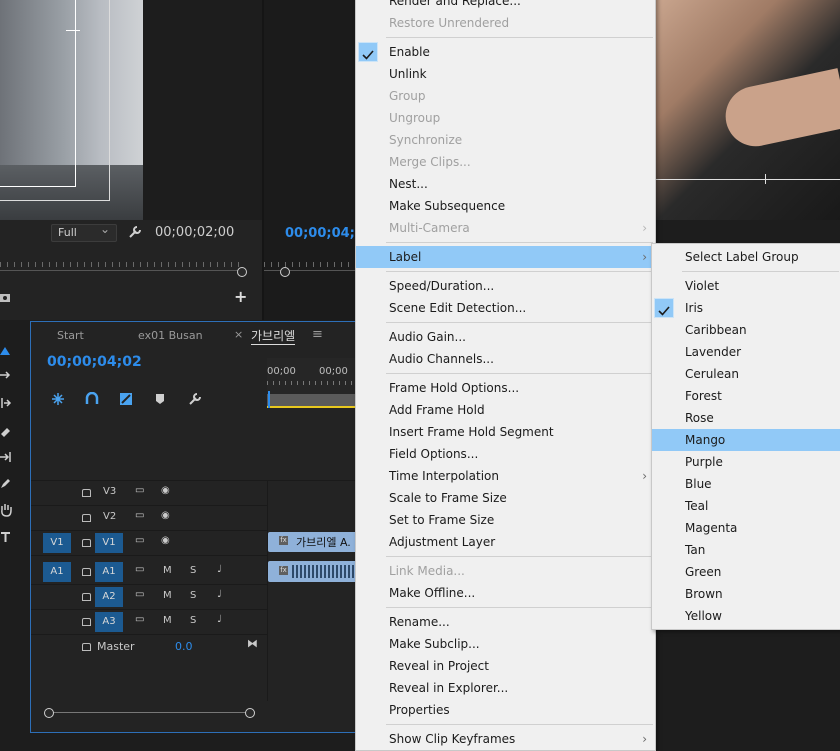 The image size is (840, 751). I want to click on ripple-edit-tool-icon, so click(6, 403).